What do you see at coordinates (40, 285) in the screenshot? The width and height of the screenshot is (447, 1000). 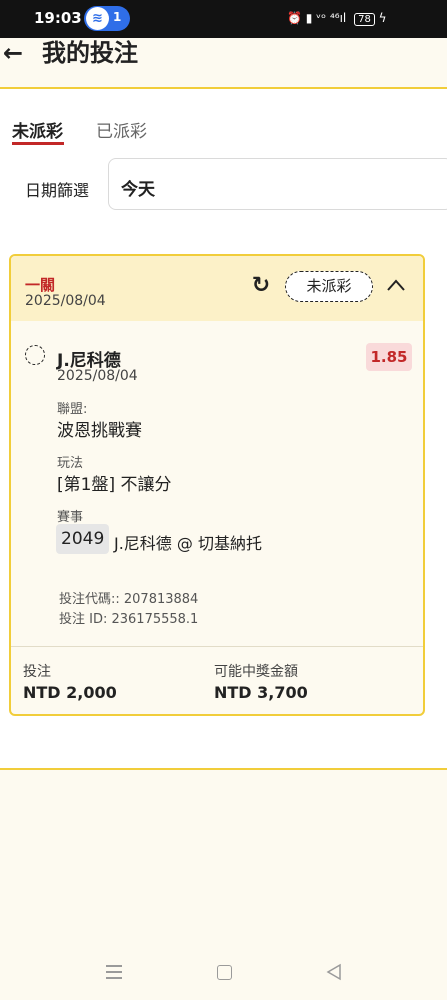 I see `bet-type: 一關` at bounding box center [40, 285].